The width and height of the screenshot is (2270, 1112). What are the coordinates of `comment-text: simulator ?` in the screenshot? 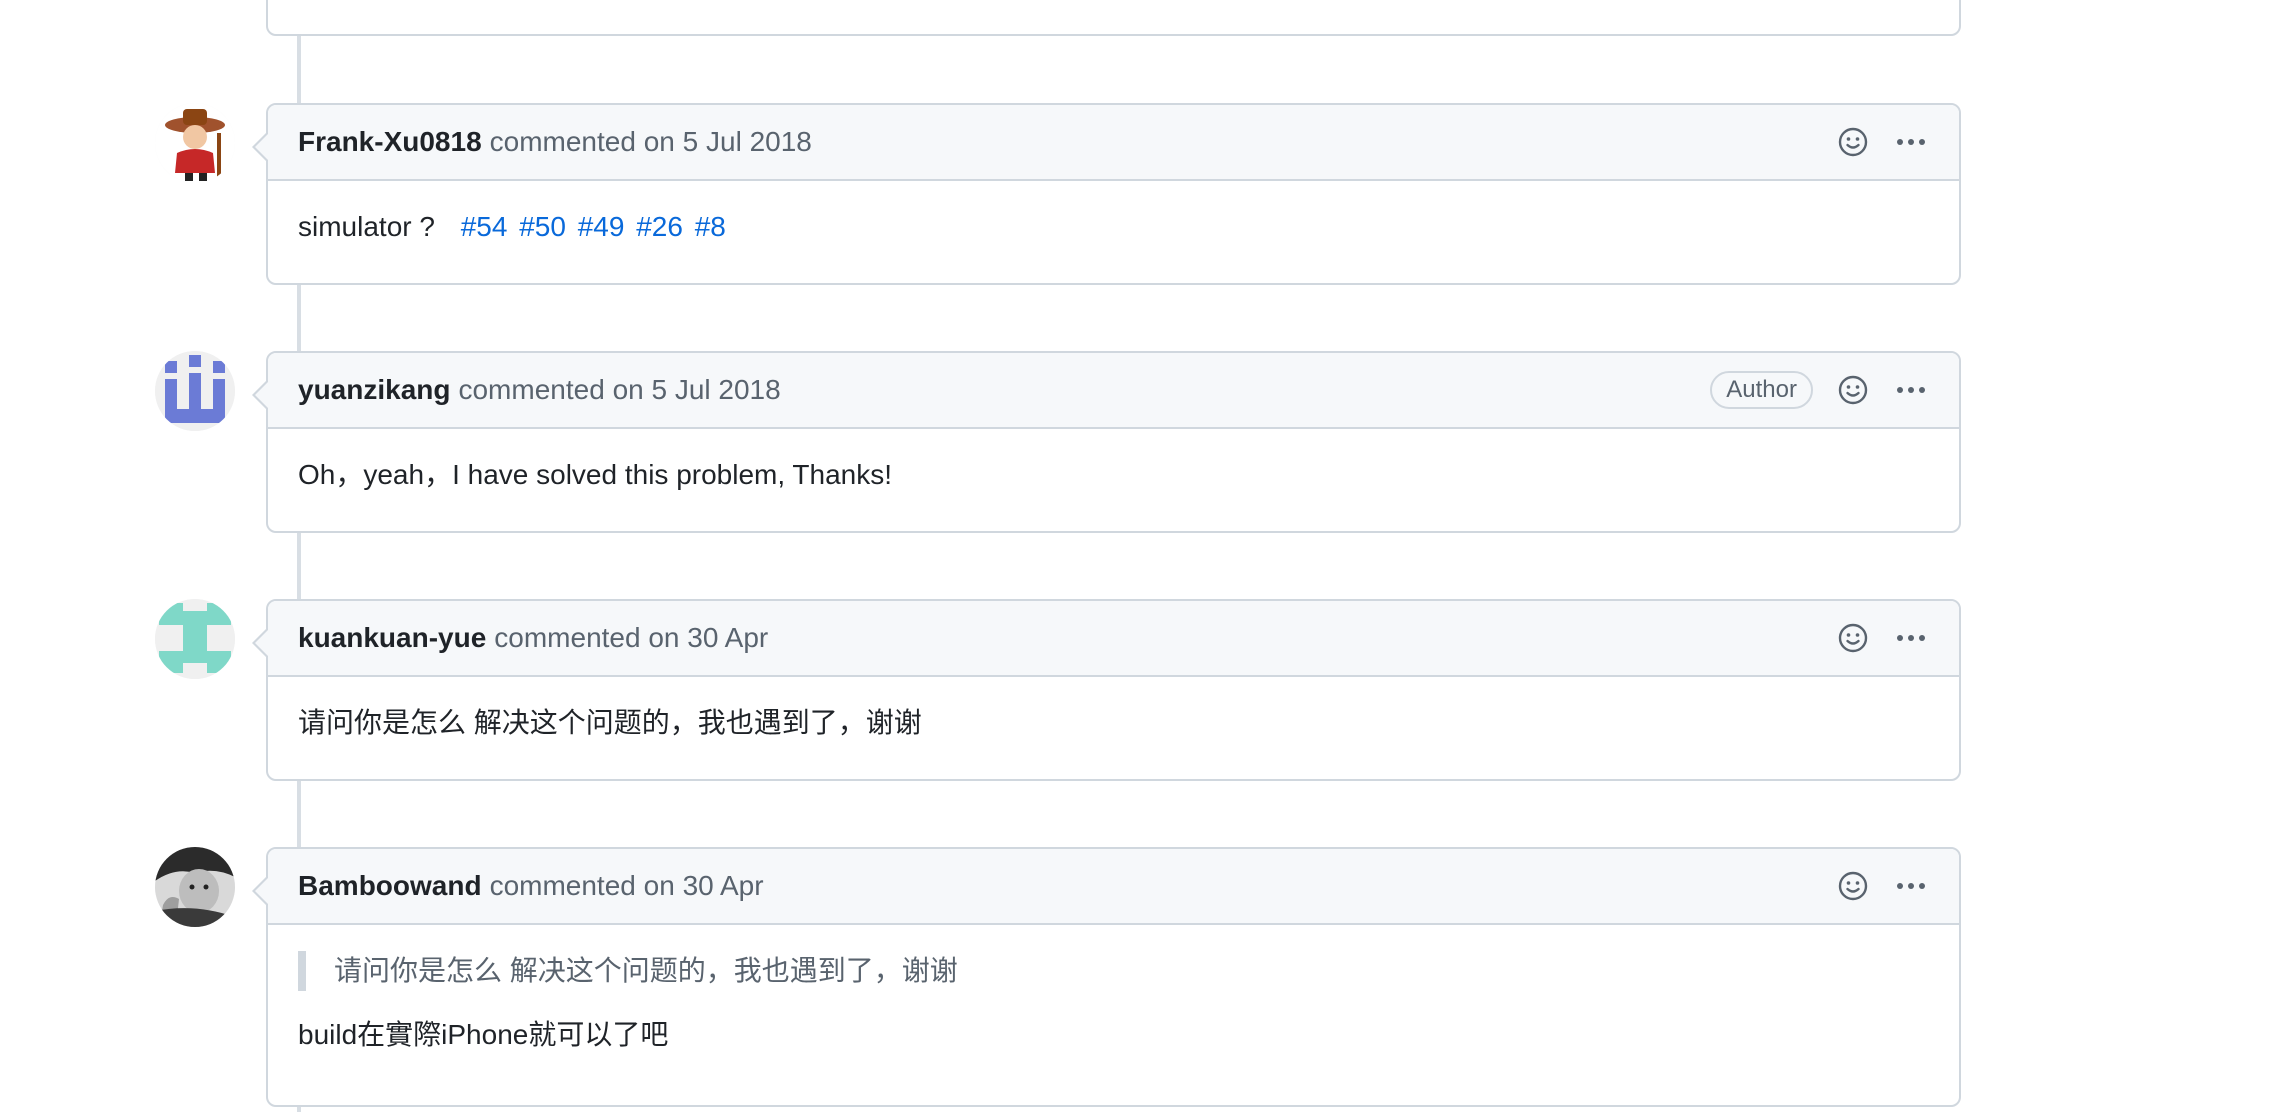 It's located at (366, 226).